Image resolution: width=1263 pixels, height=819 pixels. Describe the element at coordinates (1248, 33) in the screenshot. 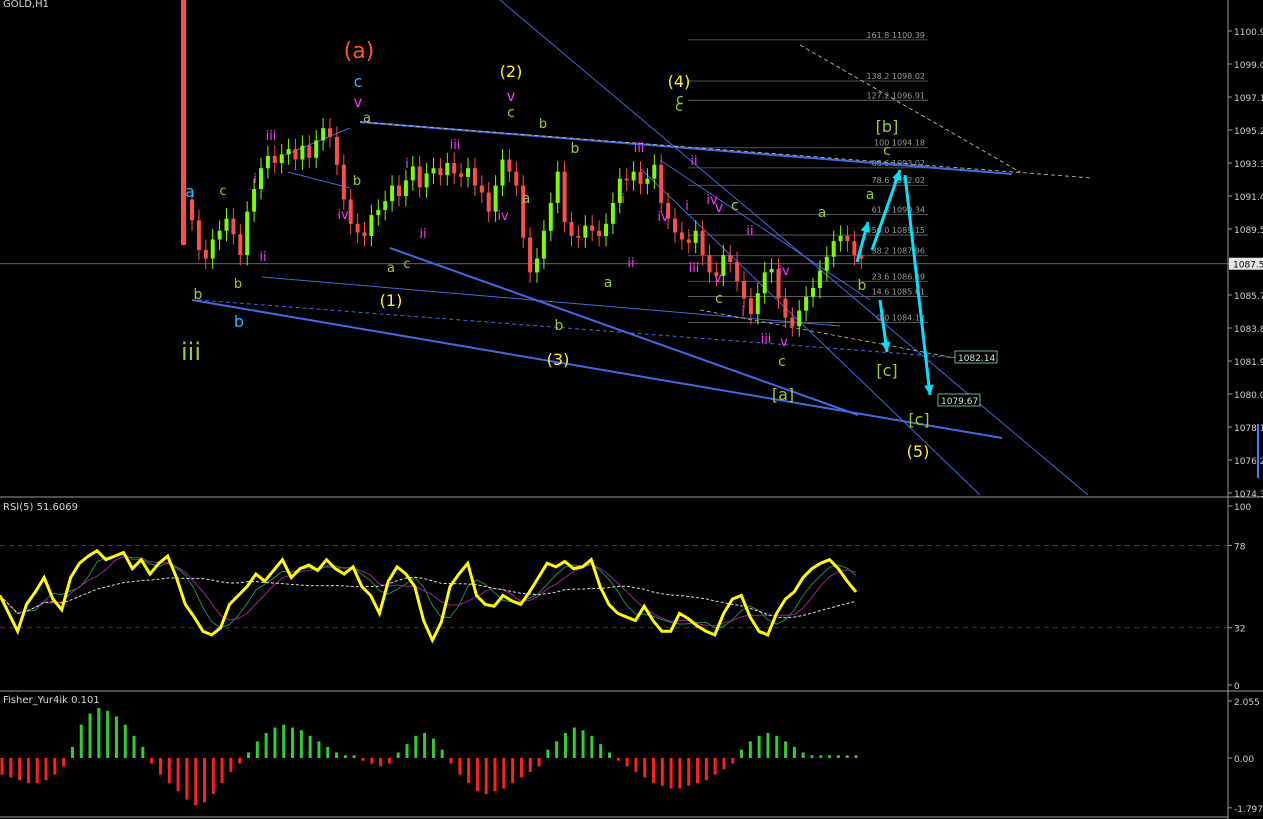

I see `price-tick-label: 1100.9` at that location.